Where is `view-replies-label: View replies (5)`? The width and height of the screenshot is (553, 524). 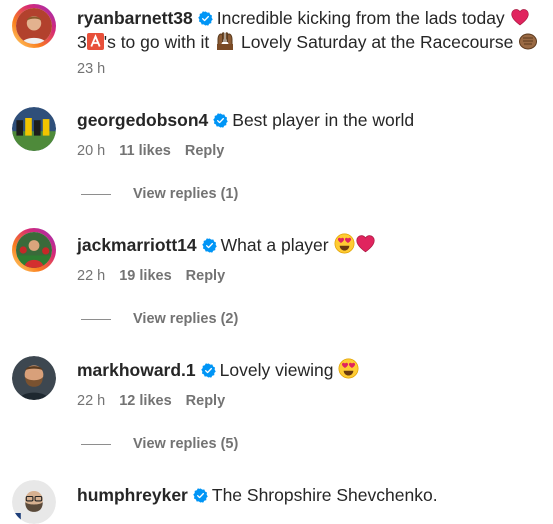 view-replies-label: View replies (5) is located at coordinates (186, 444).